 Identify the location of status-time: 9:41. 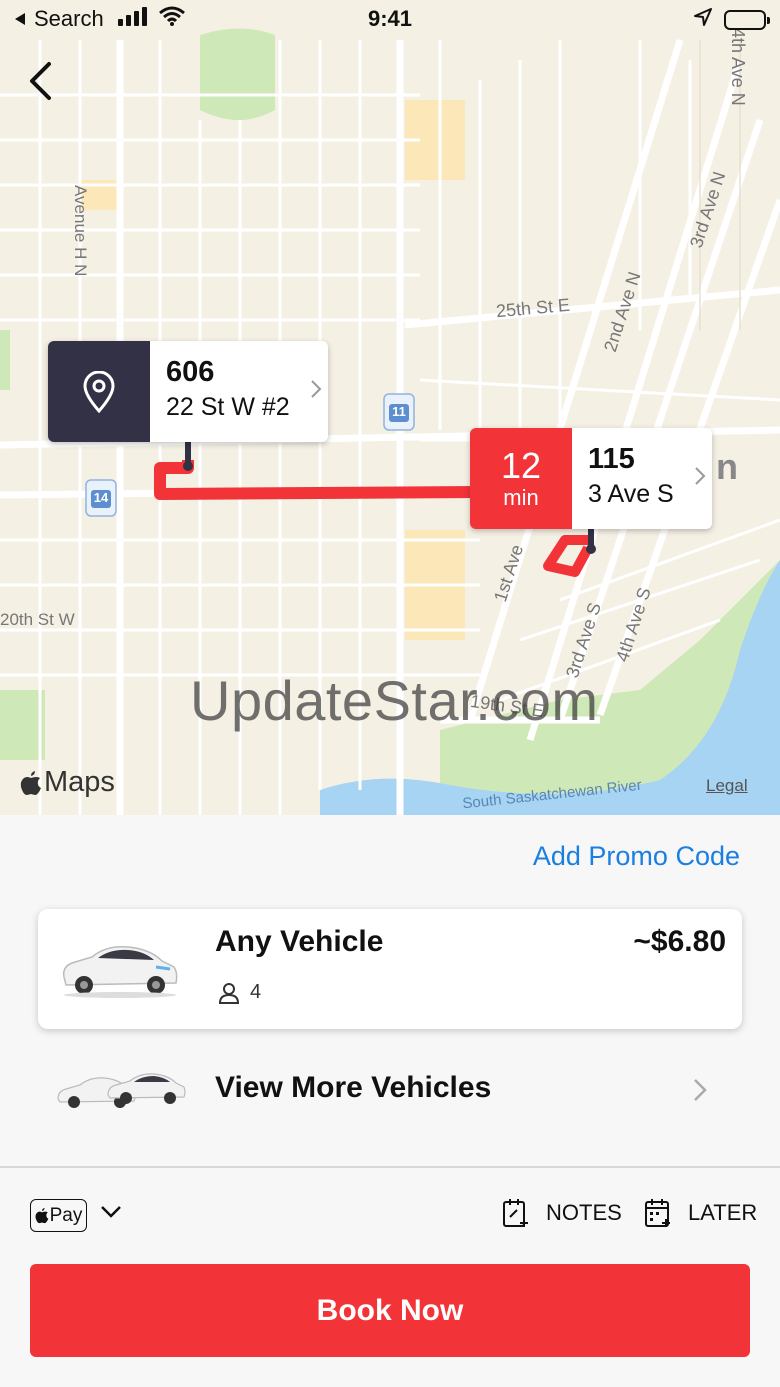
(390, 18).